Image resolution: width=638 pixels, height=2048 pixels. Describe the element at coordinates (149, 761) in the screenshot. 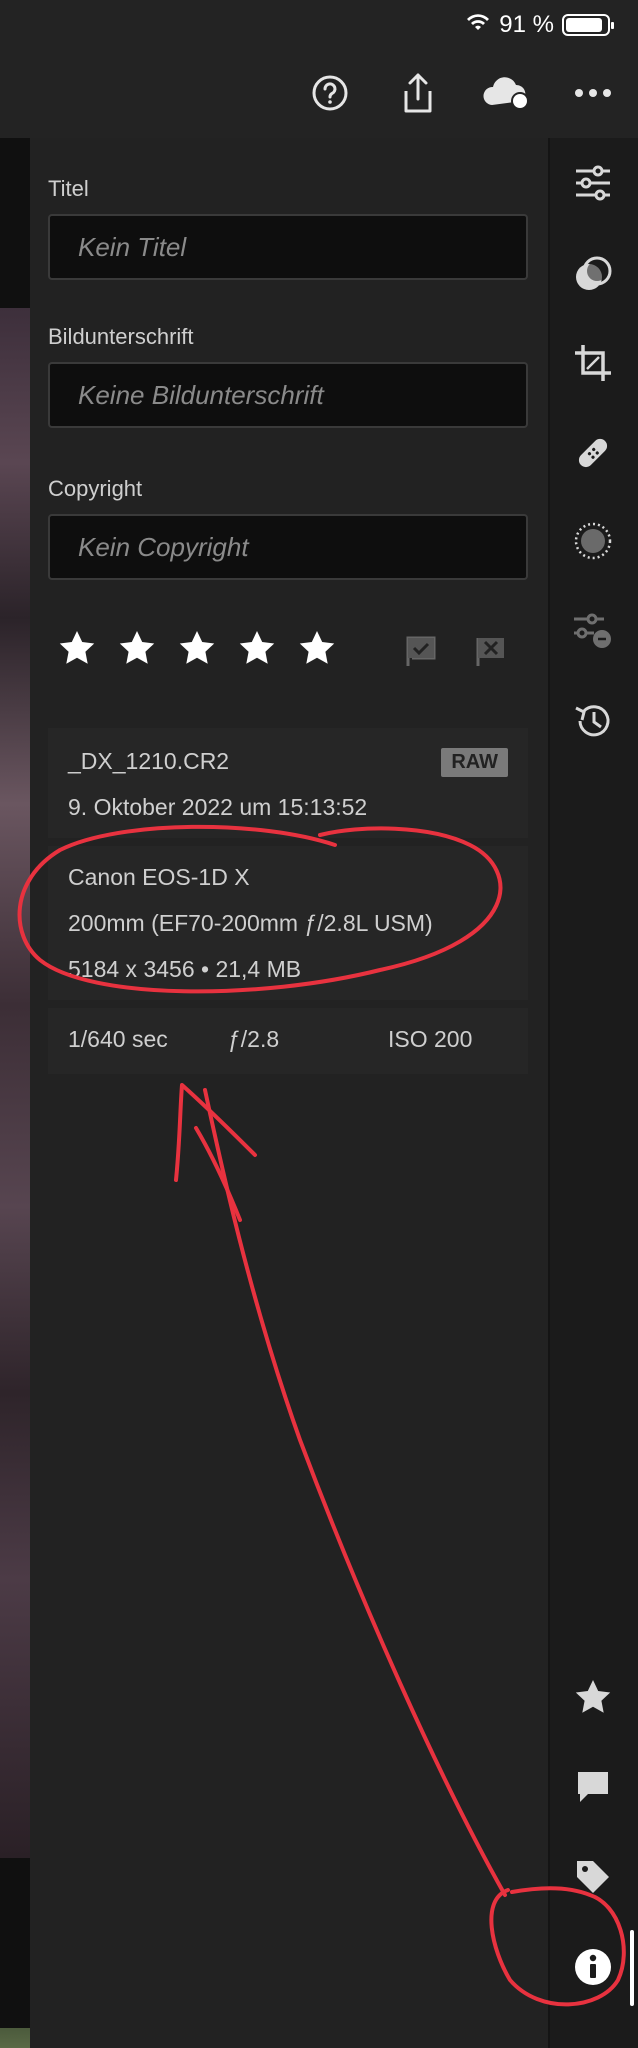

I see `filename: _DX_1210.CR2` at that location.